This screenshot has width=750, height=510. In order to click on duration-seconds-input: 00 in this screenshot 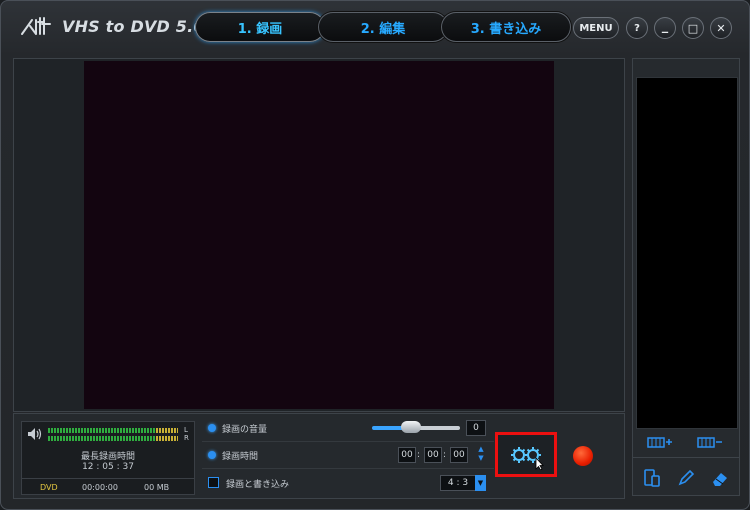, I will do `click(459, 455)`.